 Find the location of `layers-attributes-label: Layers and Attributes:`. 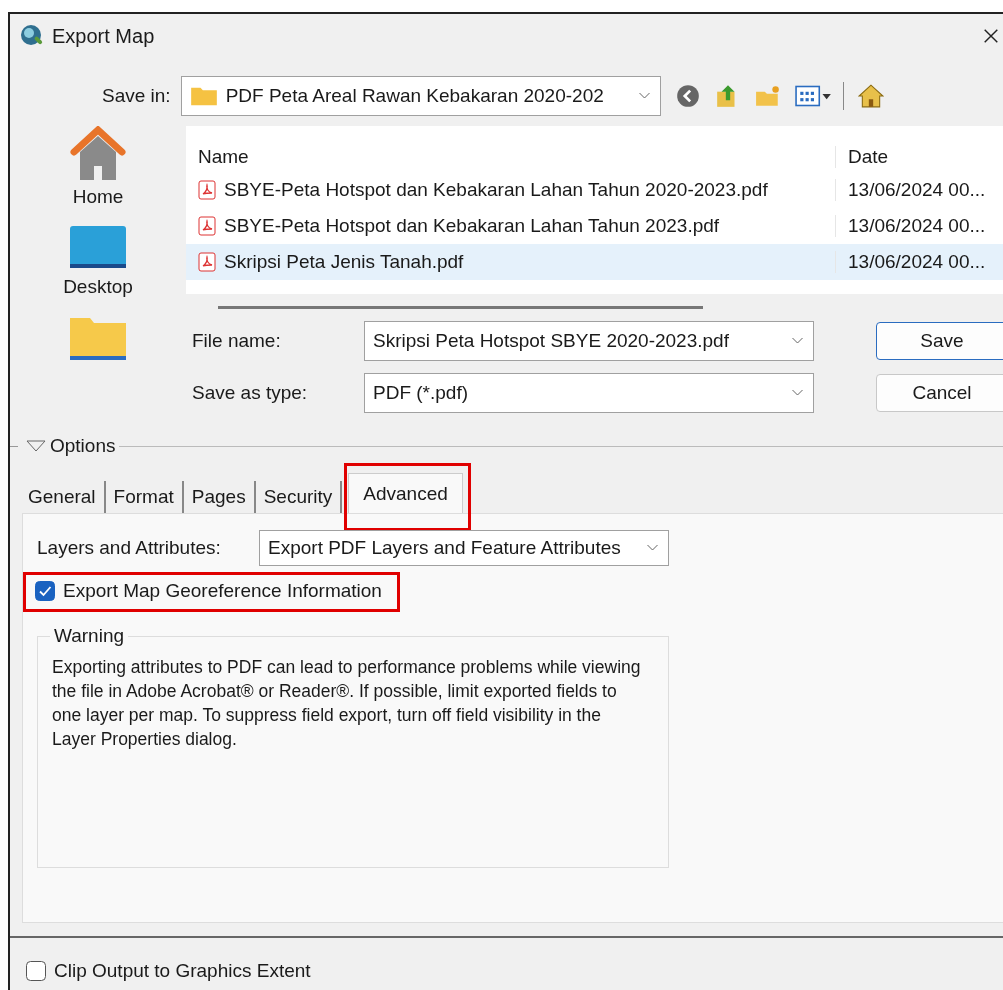

layers-attributes-label: Layers and Attributes: is located at coordinates (129, 548).